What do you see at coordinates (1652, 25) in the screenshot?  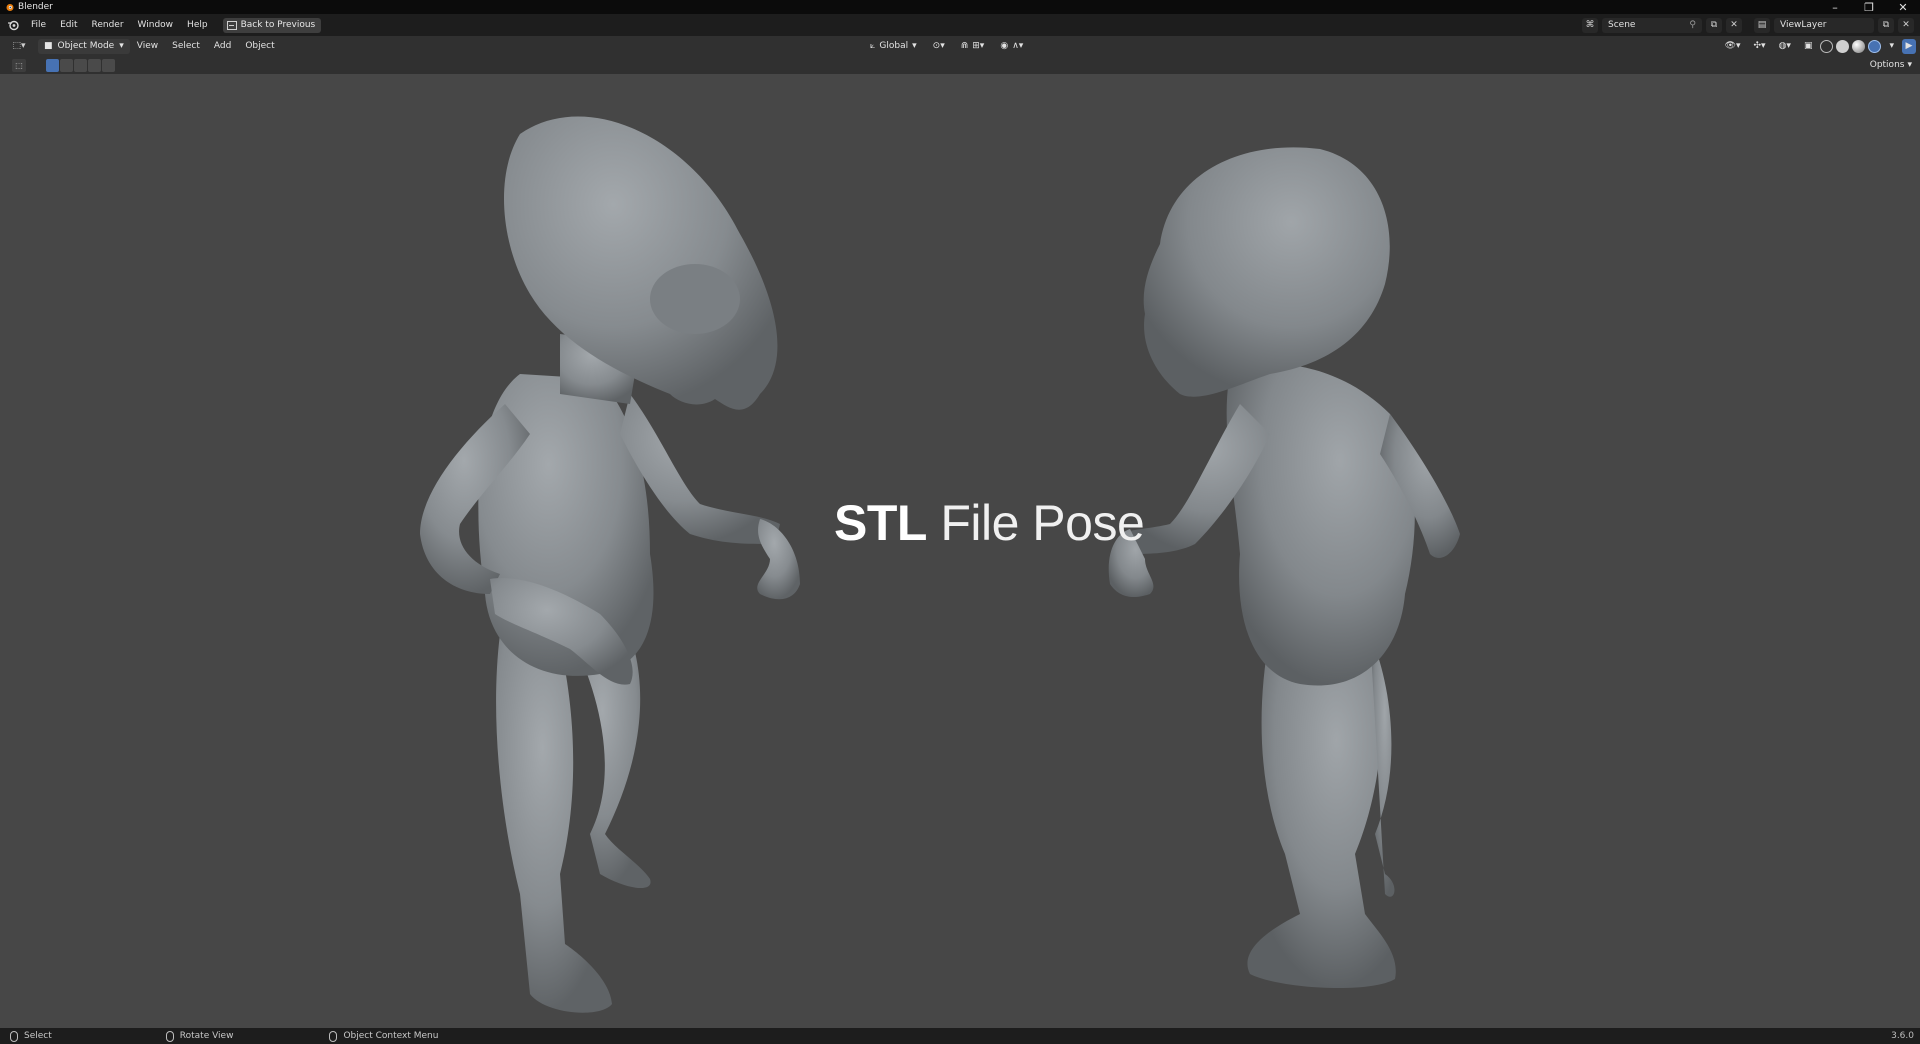 I see `scene-field: Scene ⚲` at bounding box center [1652, 25].